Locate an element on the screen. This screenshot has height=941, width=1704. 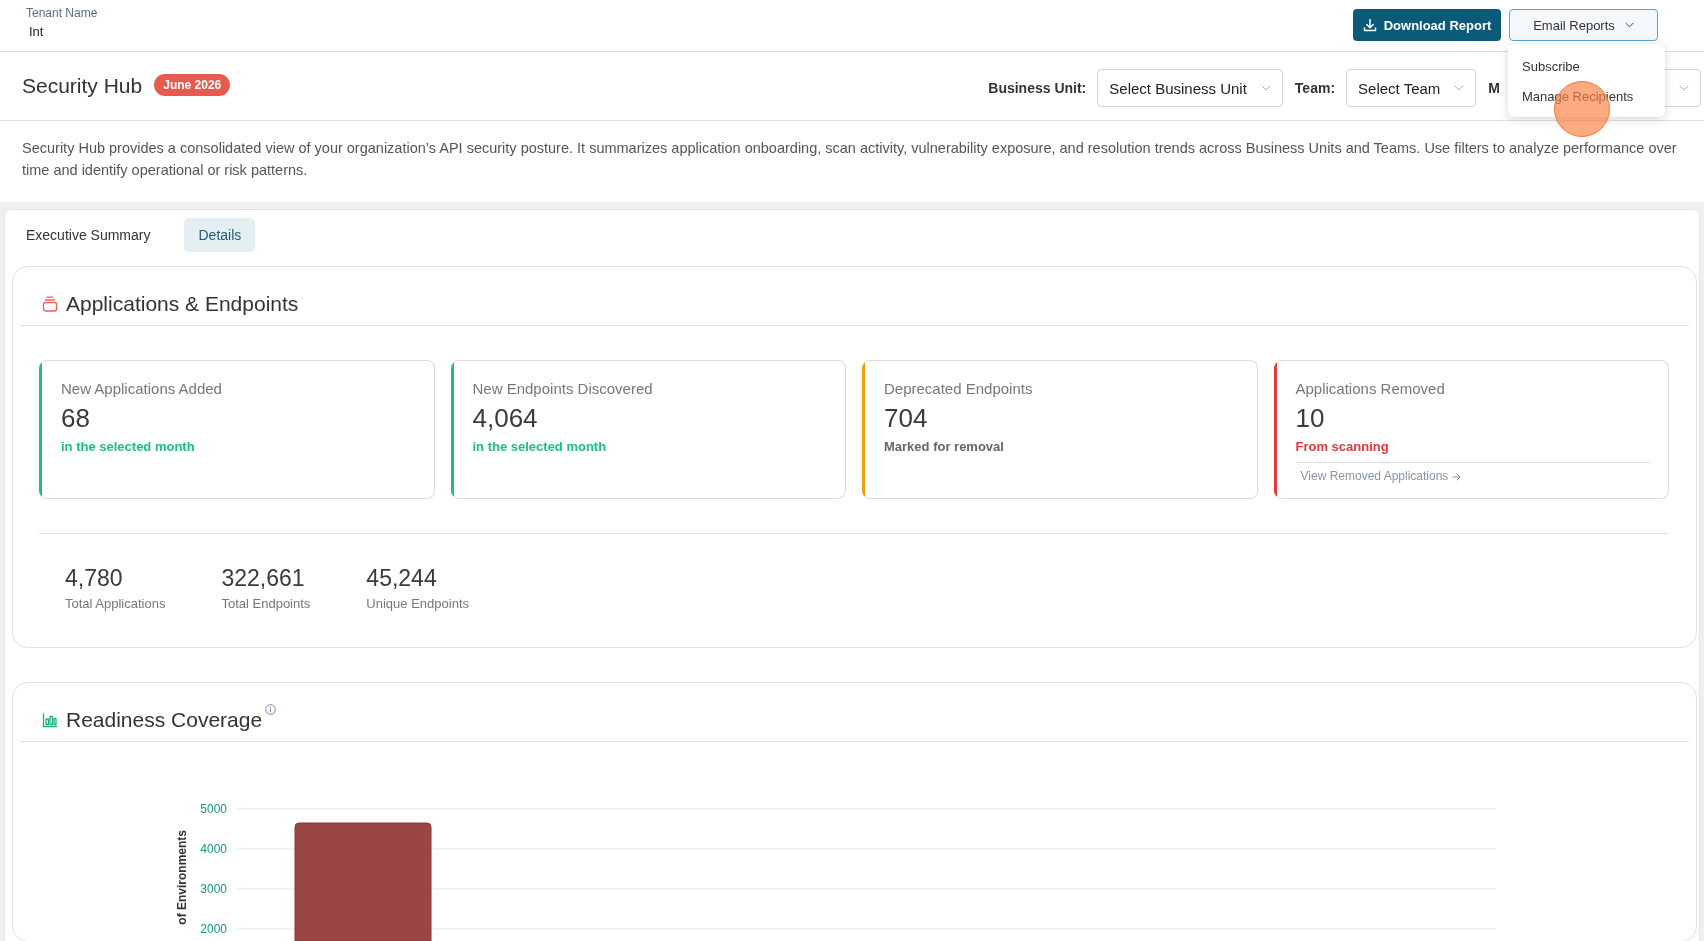
metric-value: 10 is located at coordinates (1310, 418).